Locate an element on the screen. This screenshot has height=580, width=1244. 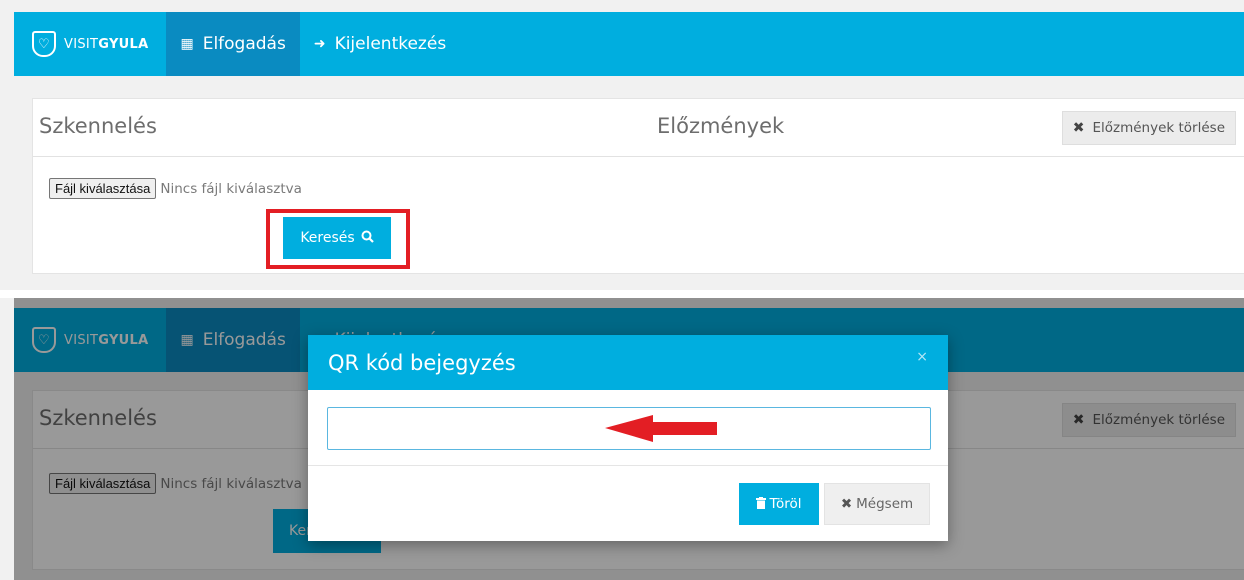
modal-body is located at coordinates (628, 428).